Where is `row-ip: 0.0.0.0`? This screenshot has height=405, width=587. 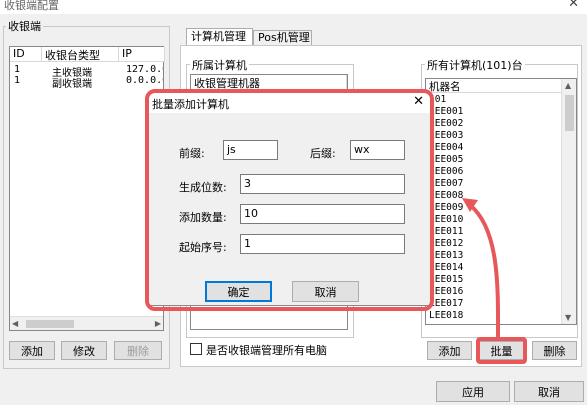
row-ip: 0.0.0.0 is located at coordinates (144, 80).